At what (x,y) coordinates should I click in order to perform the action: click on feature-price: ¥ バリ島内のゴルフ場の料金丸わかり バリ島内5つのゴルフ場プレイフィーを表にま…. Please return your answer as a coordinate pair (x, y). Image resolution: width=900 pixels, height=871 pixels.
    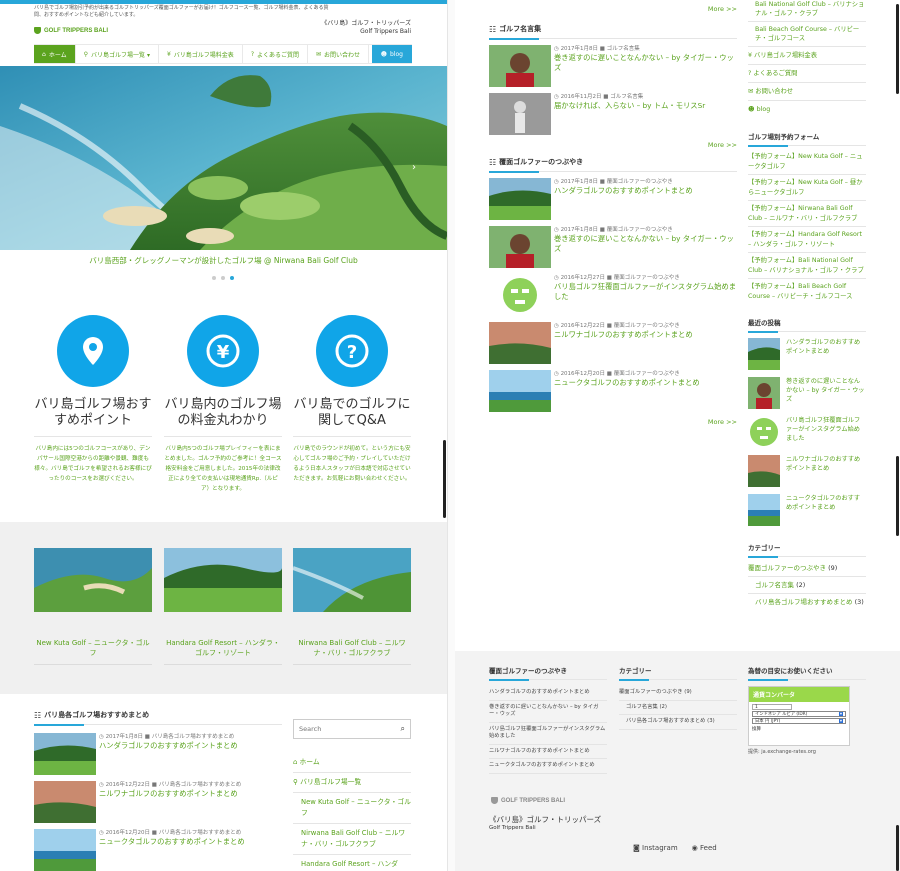
    Looking at the image, I should click on (223, 404).